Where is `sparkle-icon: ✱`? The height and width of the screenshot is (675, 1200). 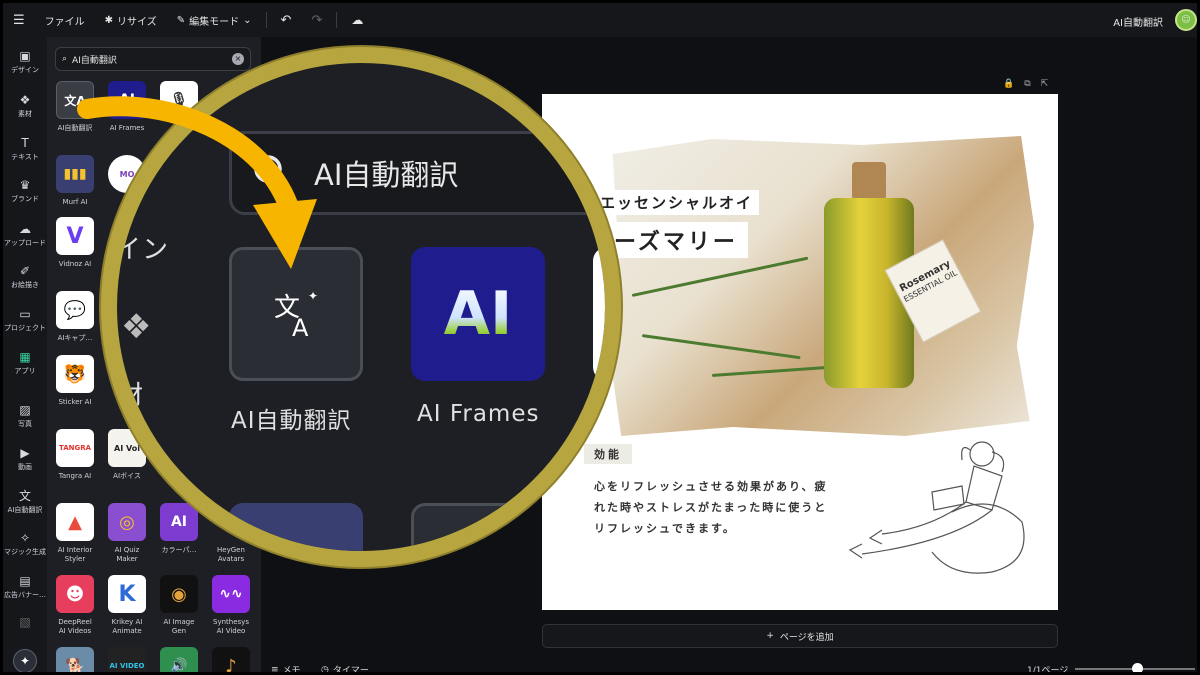 sparkle-icon: ✱ is located at coordinates (109, 20).